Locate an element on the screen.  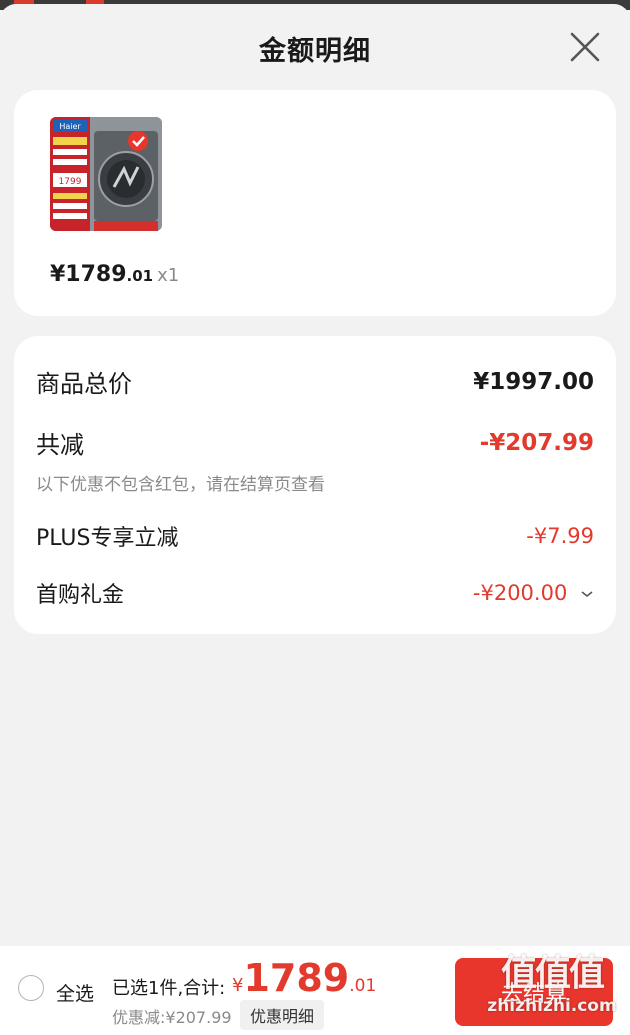
select-all-radio is located at coordinates (31, 988).